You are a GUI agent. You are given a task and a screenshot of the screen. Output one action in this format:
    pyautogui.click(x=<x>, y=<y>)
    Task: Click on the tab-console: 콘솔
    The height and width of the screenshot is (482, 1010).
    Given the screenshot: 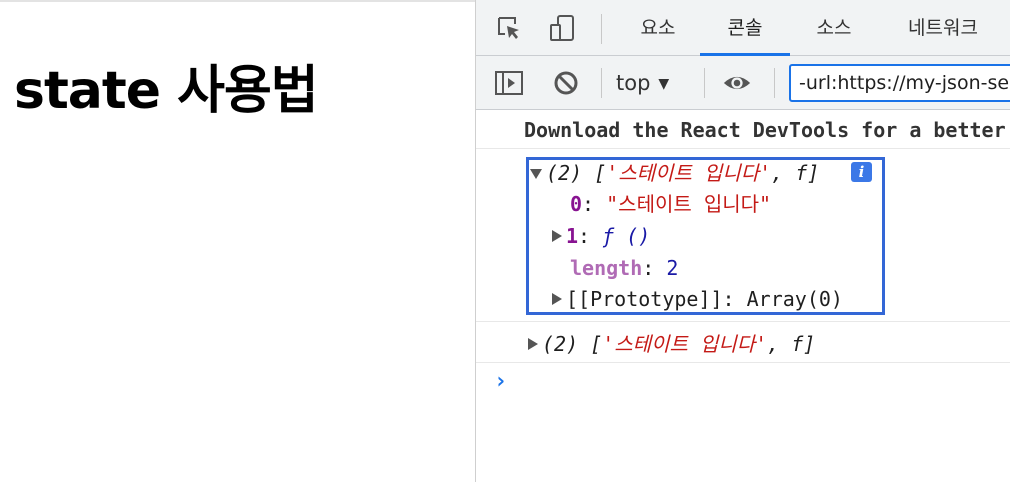 What is the action you would take?
    pyautogui.click(x=745, y=28)
    